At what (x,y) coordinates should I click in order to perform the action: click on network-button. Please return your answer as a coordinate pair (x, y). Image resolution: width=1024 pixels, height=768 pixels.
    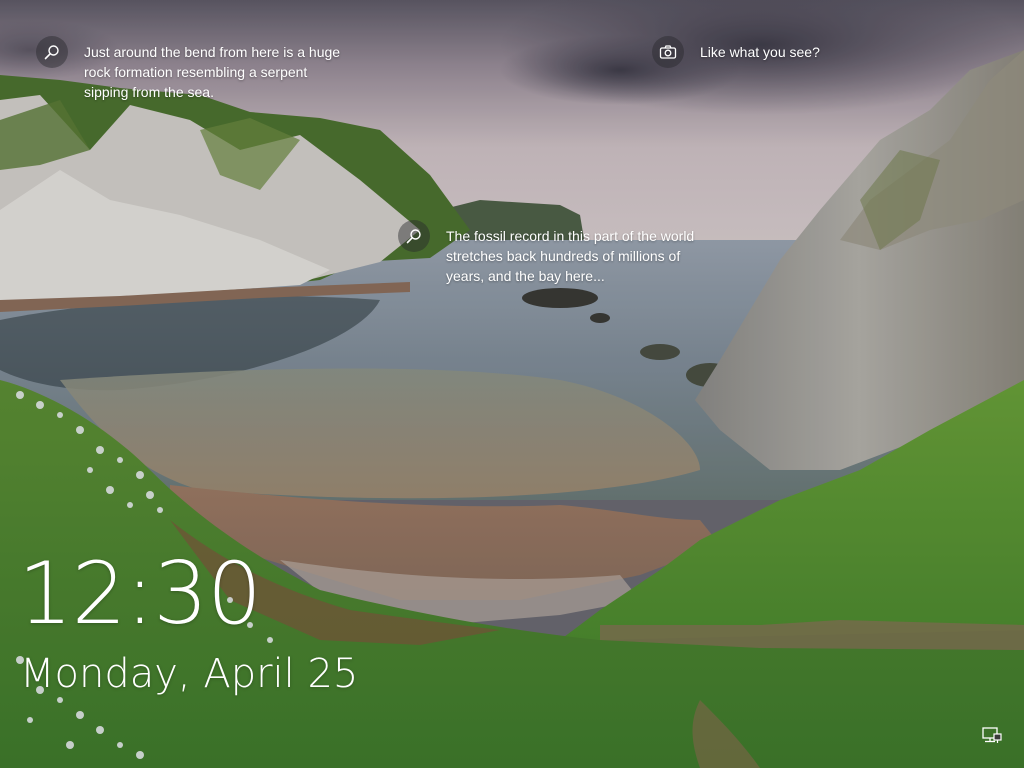
    Looking at the image, I should click on (992, 737).